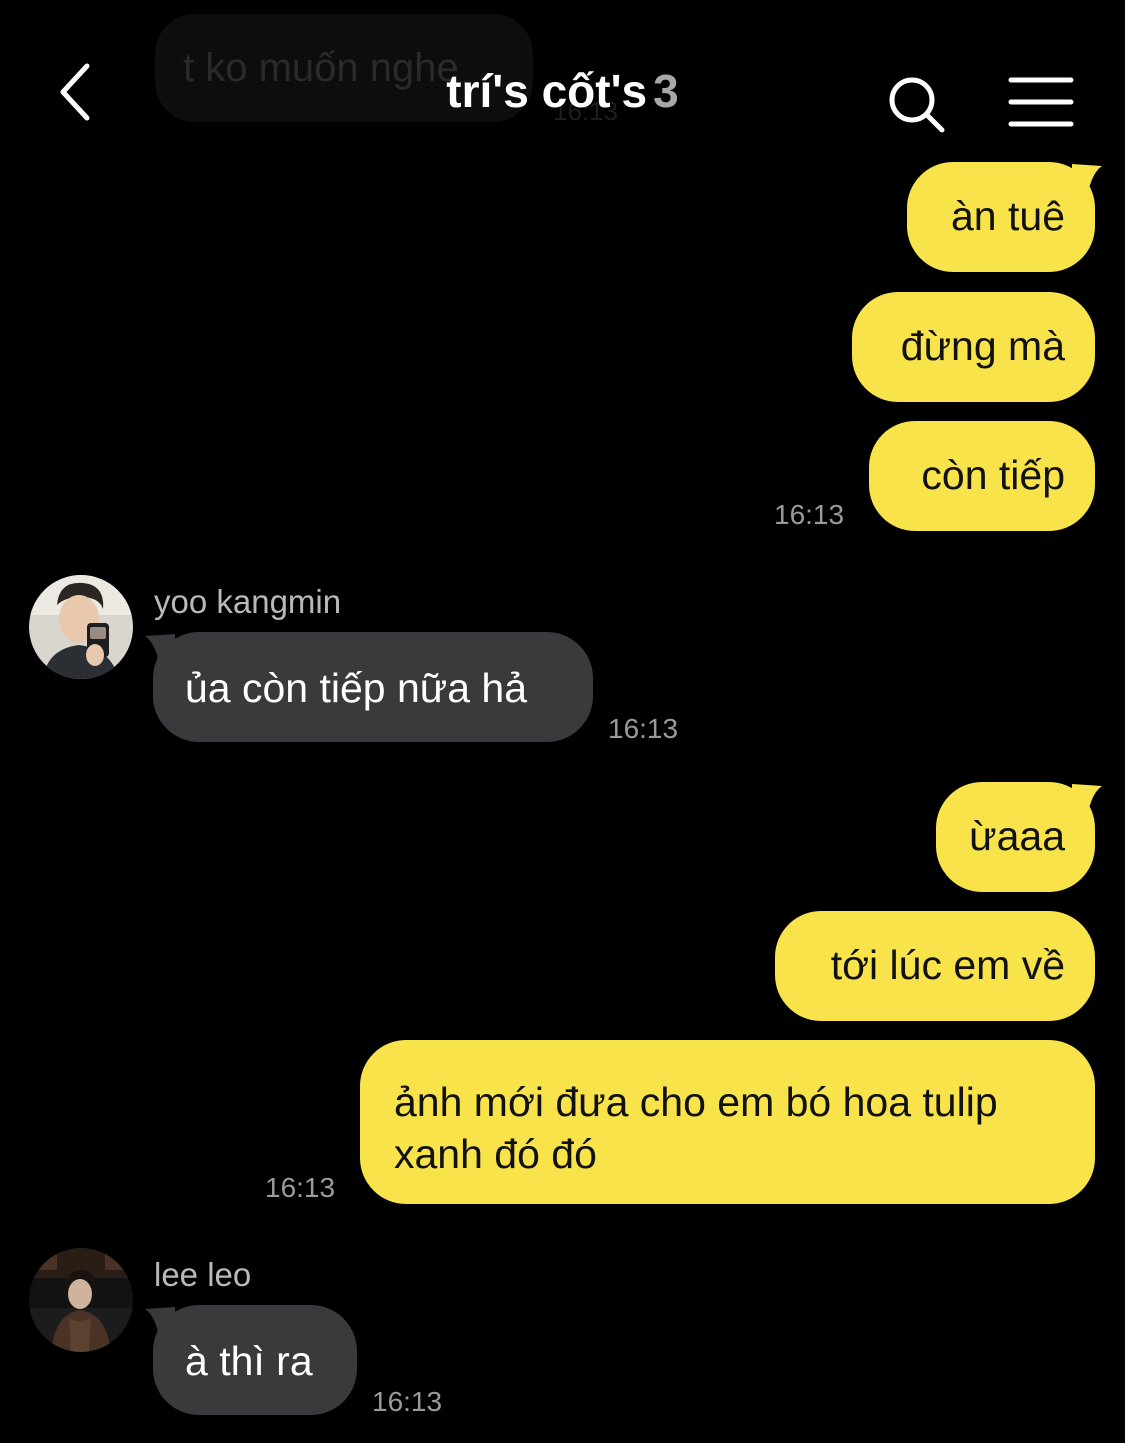 The width and height of the screenshot is (1125, 1443). I want to click on incoming-message: ủa còn tiếp nữa hả, so click(373, 687).